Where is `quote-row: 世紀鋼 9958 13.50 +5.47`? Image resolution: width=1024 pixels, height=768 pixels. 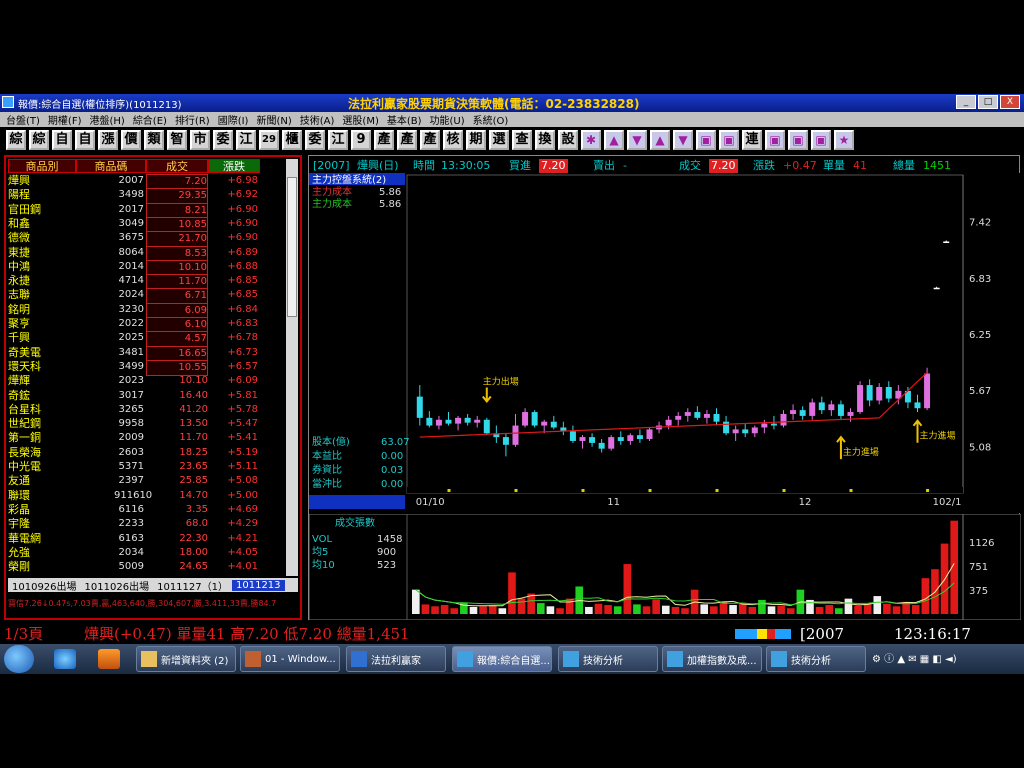 quote-row: 世紀鋼 9958 13.50 +5.47 is located at coordinates (148, 424).